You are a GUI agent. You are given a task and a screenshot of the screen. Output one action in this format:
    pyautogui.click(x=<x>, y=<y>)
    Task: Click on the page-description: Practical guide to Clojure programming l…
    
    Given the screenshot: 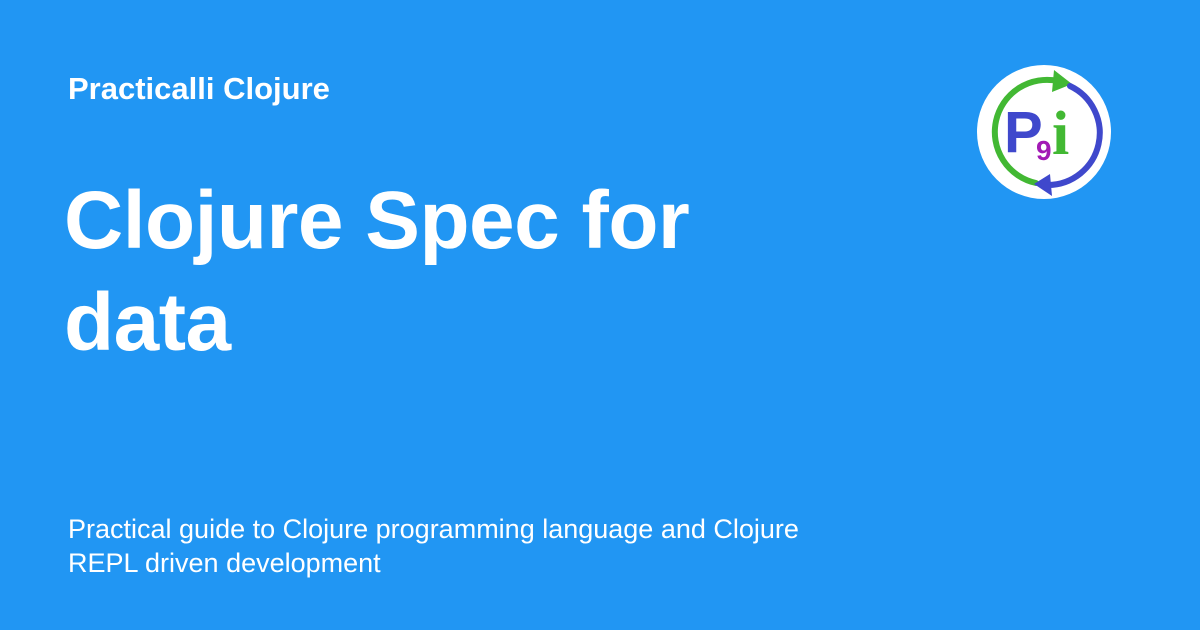 What is the action you would take?
    pyautogui.click(x=433, y=546)
    